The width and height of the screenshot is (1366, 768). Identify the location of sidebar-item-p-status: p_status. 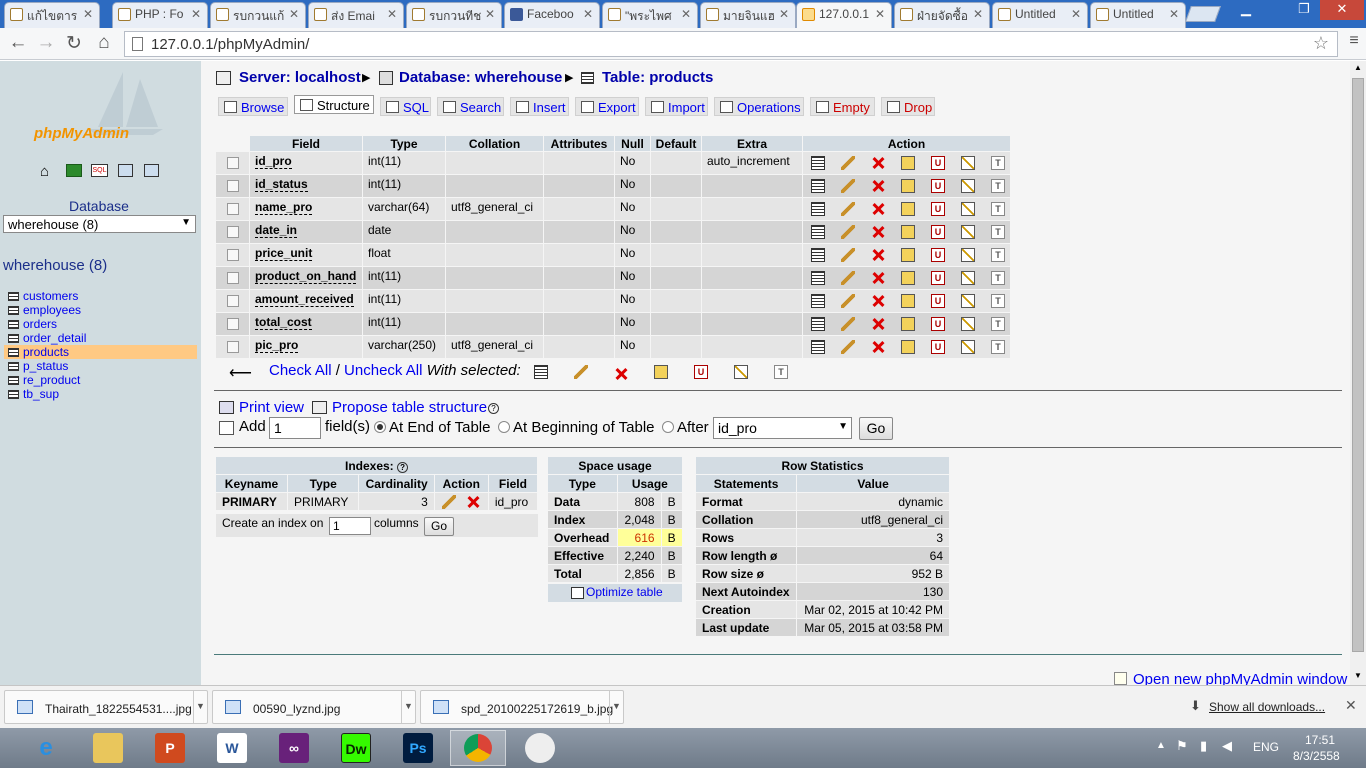
(38, 366).